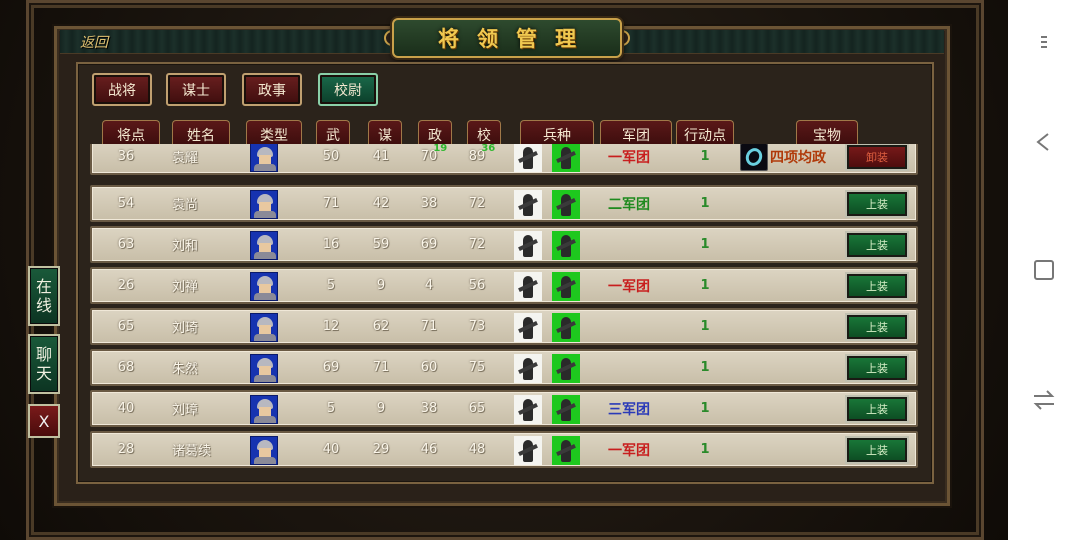 Image resolution: width=1080 pixels, height=540 pixels. What do you see at coordinates (381, 367) in the screenshot?
I see `stat-mou: 71` at bounding box center [381, 367].